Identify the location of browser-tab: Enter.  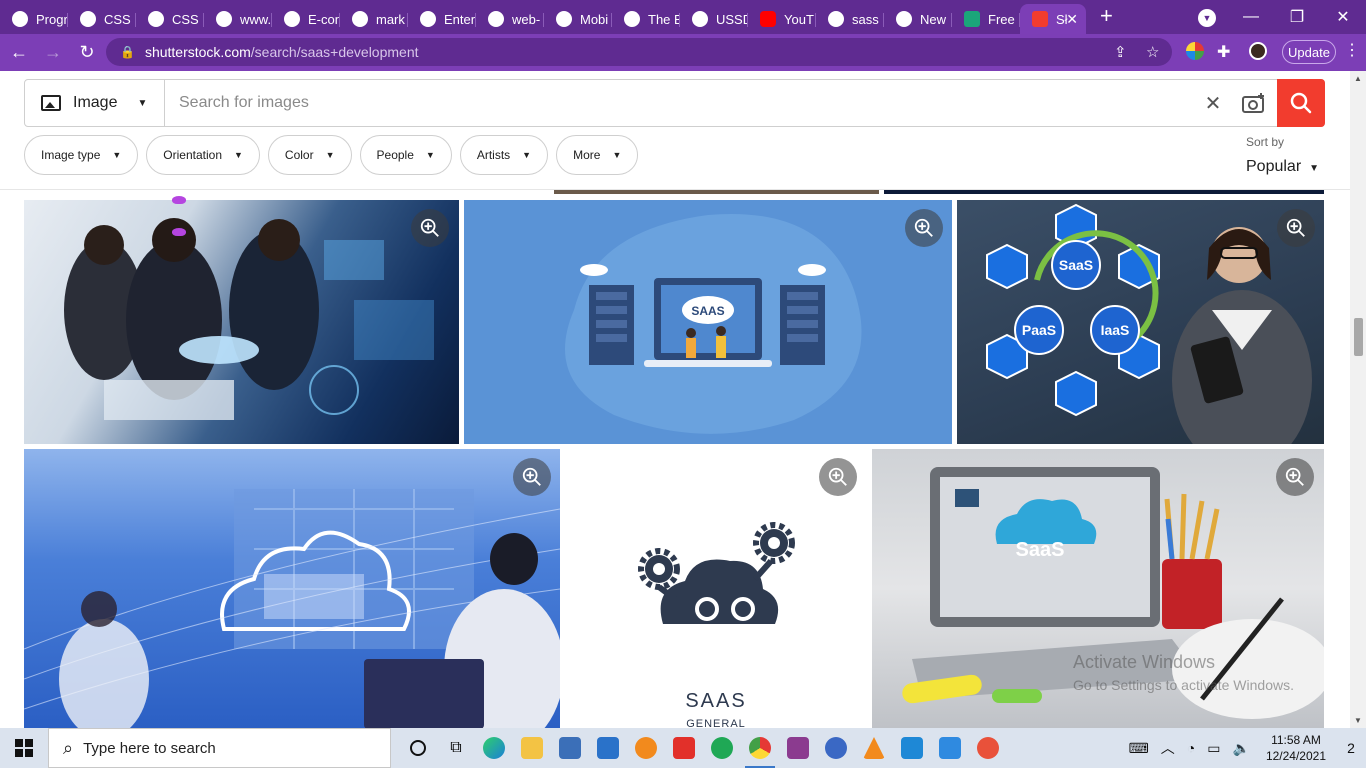
(442, 19).